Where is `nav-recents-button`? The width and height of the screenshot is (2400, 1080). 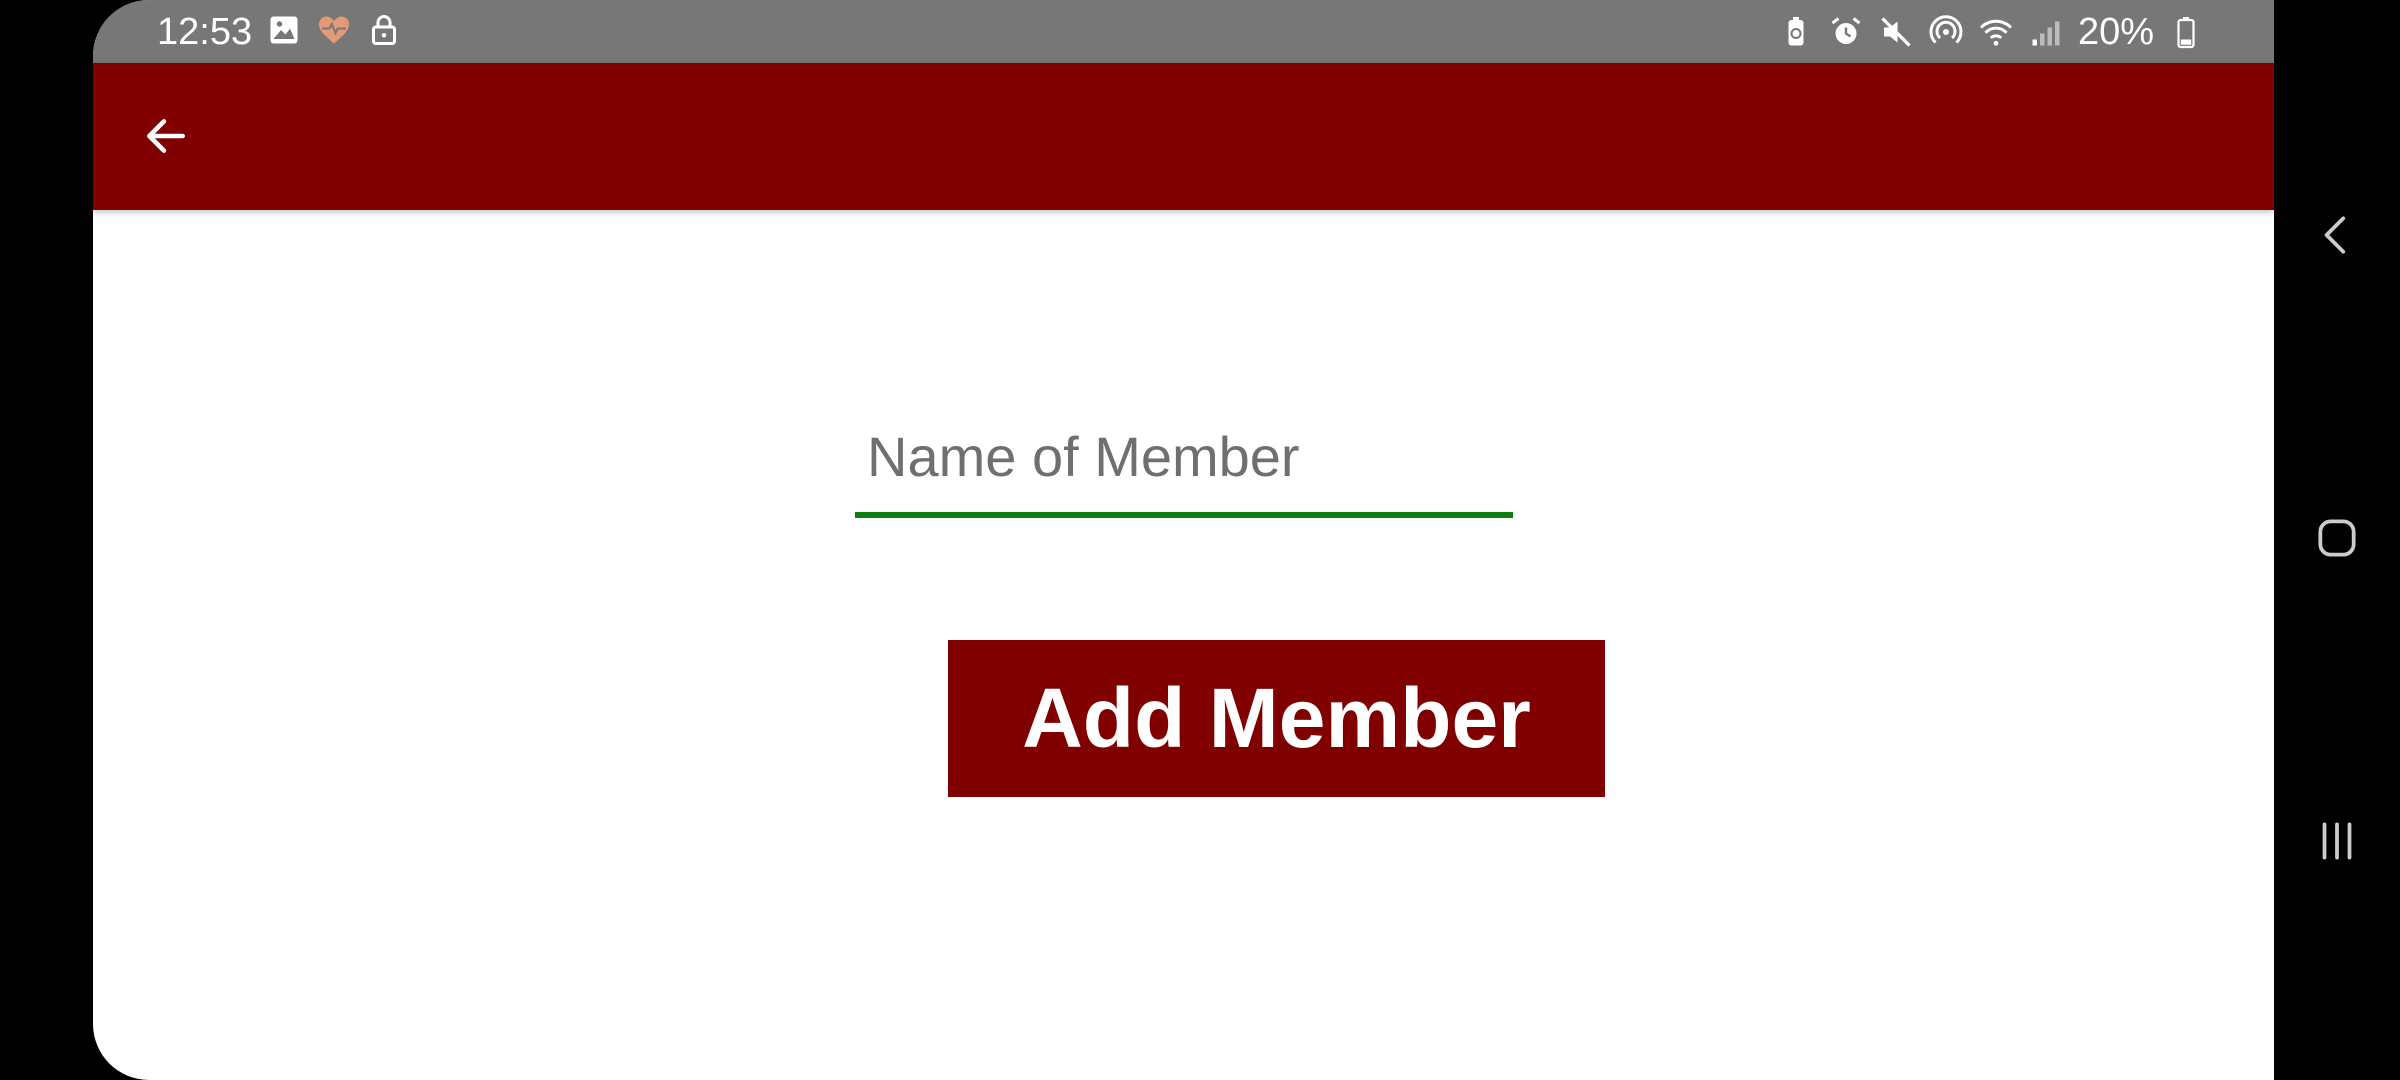
nav-recents-button is located at coordinates (2337, 841).